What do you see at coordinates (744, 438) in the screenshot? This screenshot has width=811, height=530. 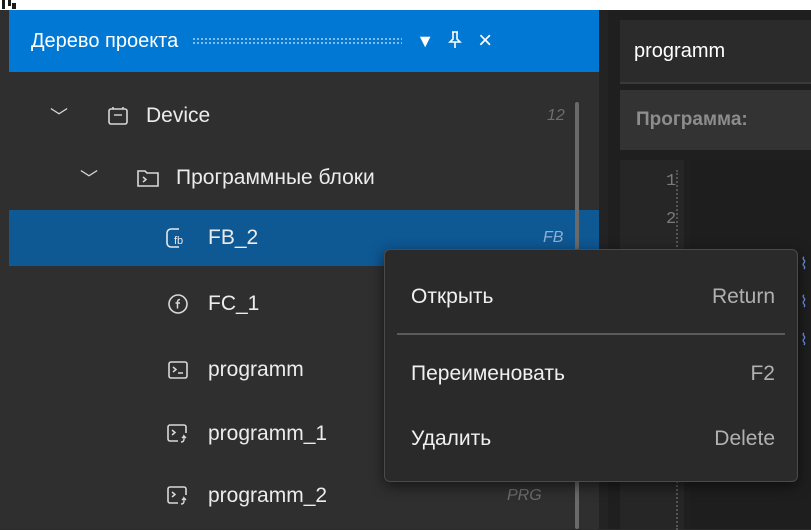 I see `menu-item-shortcut: Delete` at bounding box center [744, 438].